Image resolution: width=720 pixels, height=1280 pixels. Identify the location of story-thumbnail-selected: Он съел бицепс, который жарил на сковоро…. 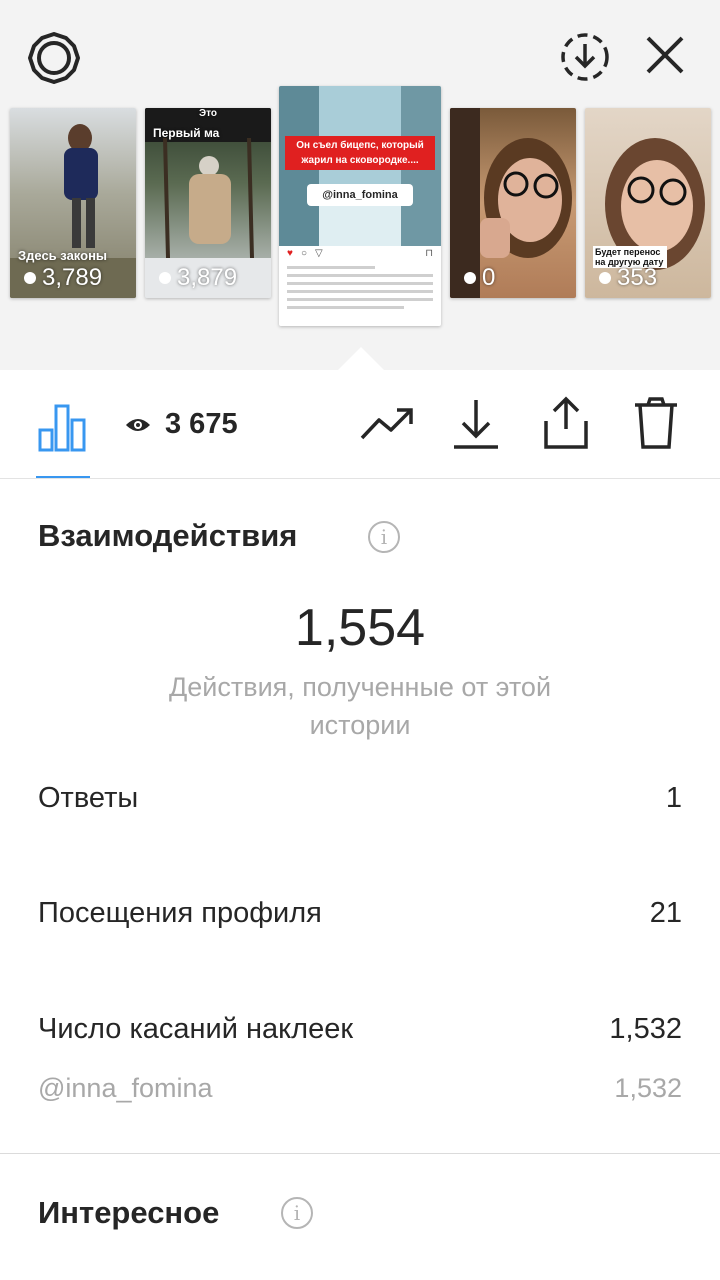
(360, 206).